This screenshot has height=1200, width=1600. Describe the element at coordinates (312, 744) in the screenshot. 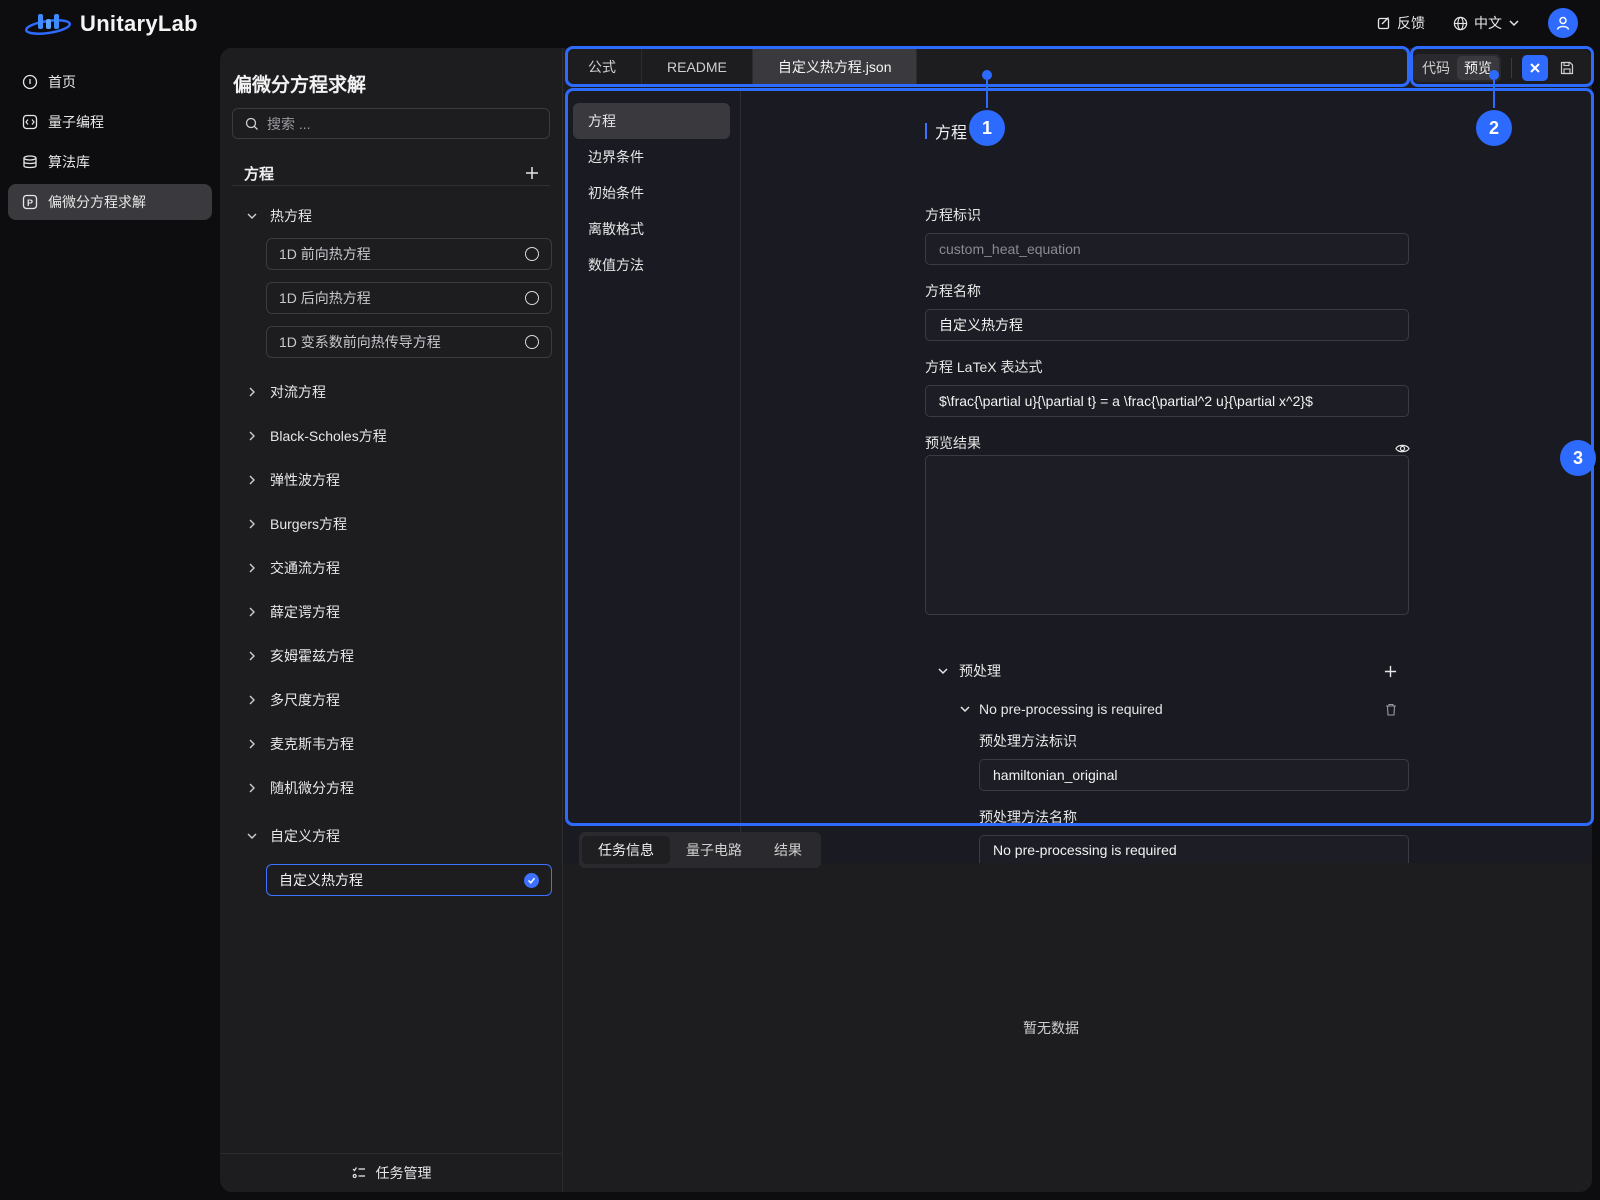

I see `group-label: 麦克斯韦方程` at that location.